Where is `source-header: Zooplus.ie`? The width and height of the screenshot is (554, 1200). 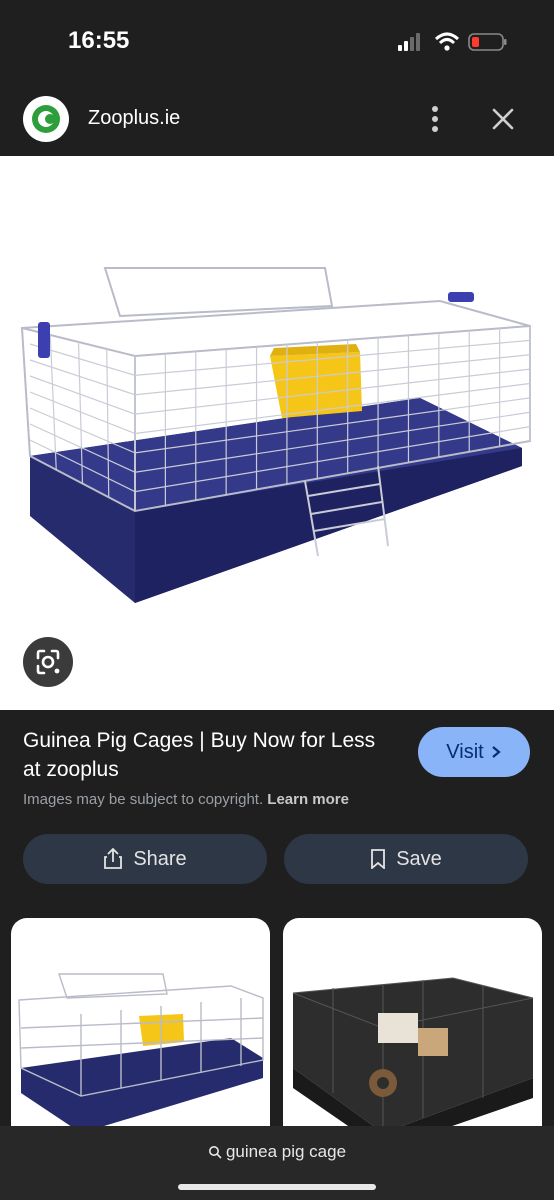 source-header: Zooplus.ie is located at coordinates (277, 119).